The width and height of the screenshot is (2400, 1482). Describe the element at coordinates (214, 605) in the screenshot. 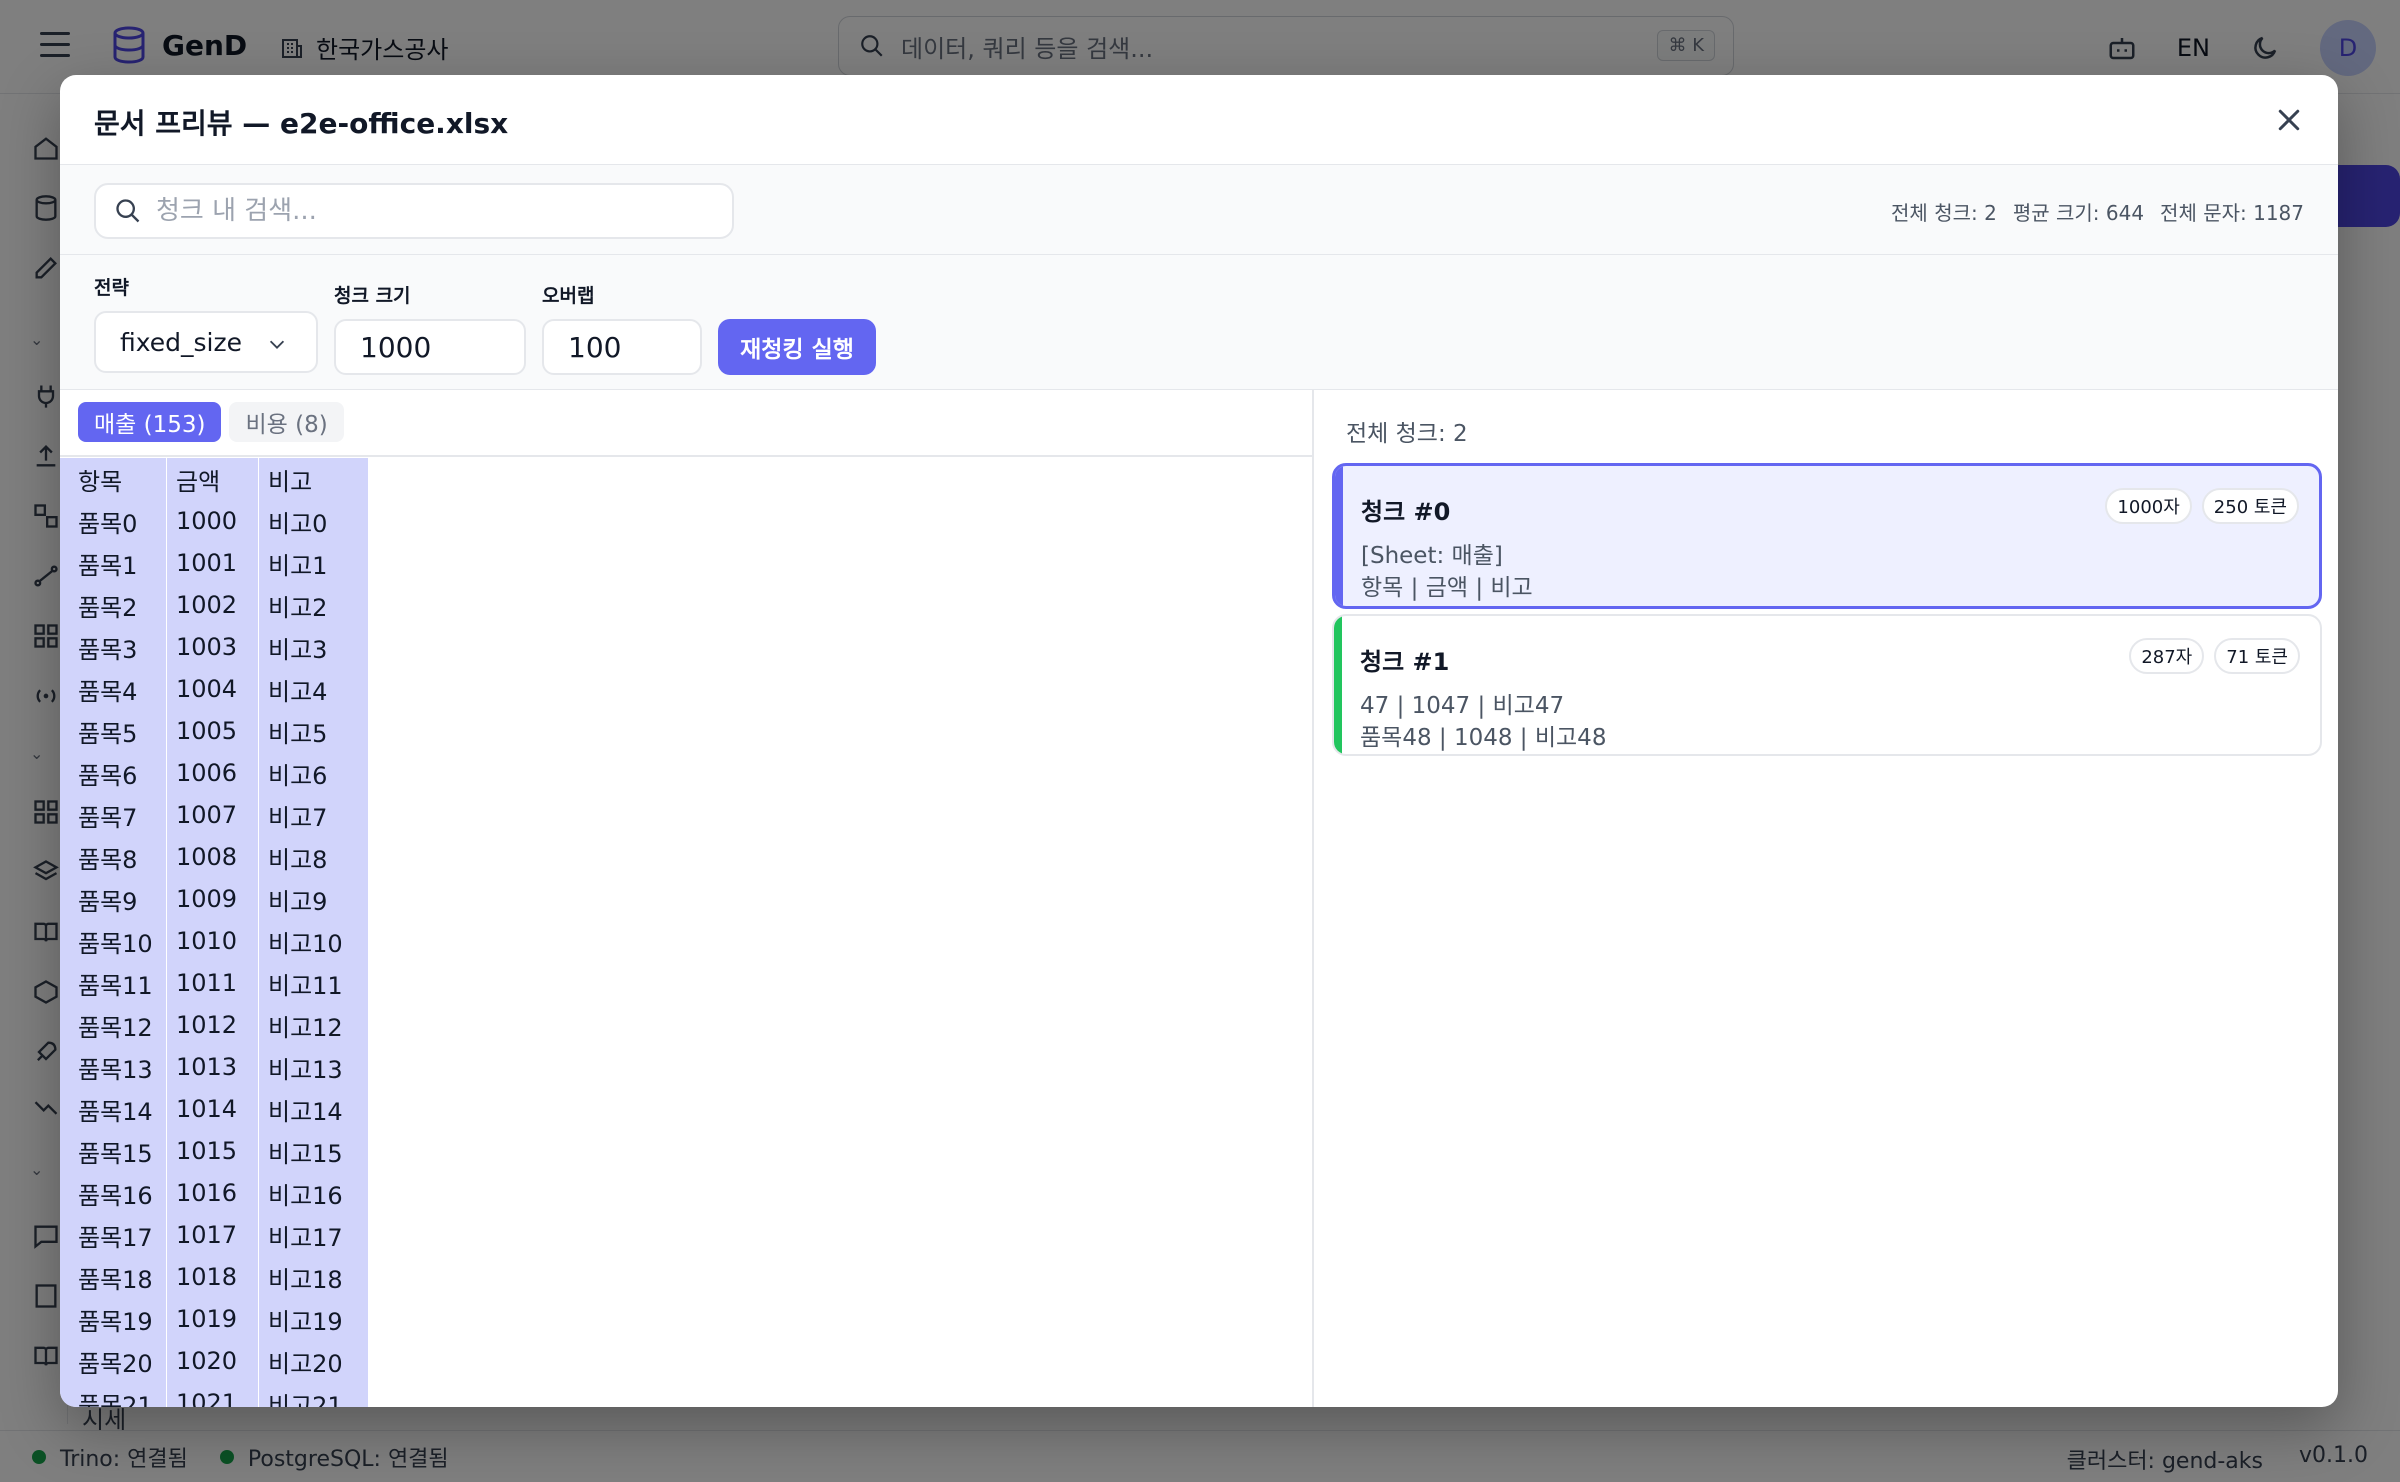

I see `table-row: 품목2 1002 비고2` at that location.